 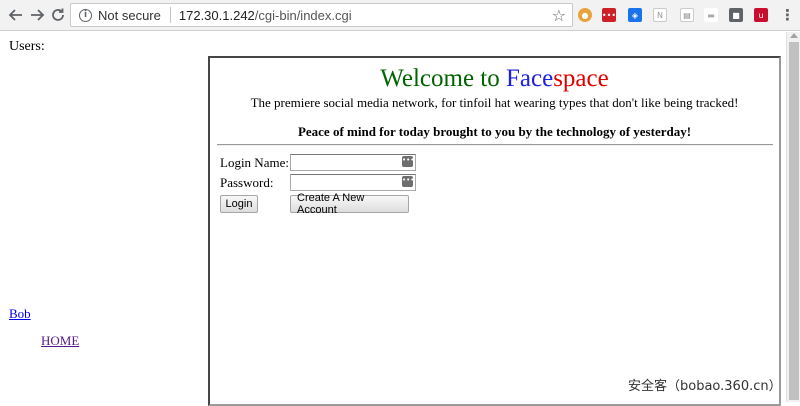 What do you see at coordinates (349, 204) in the screenshot?
I see `create-account-button: Create A New Account` at bounding box center [349, 204].